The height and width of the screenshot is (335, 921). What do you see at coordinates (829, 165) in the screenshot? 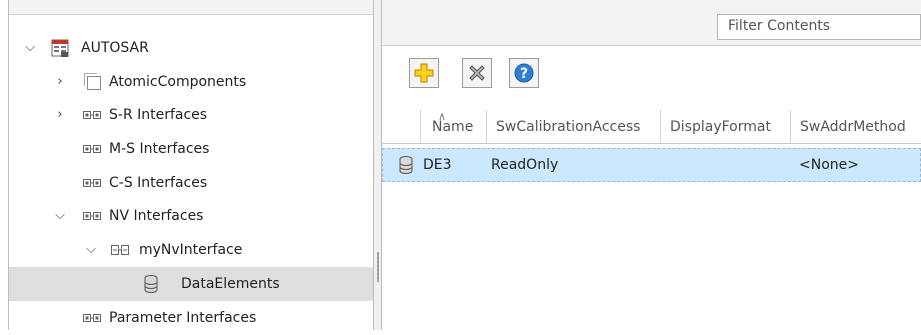
I see `cell-swaddrmethod: <None>` at bounding box center [829, 165].